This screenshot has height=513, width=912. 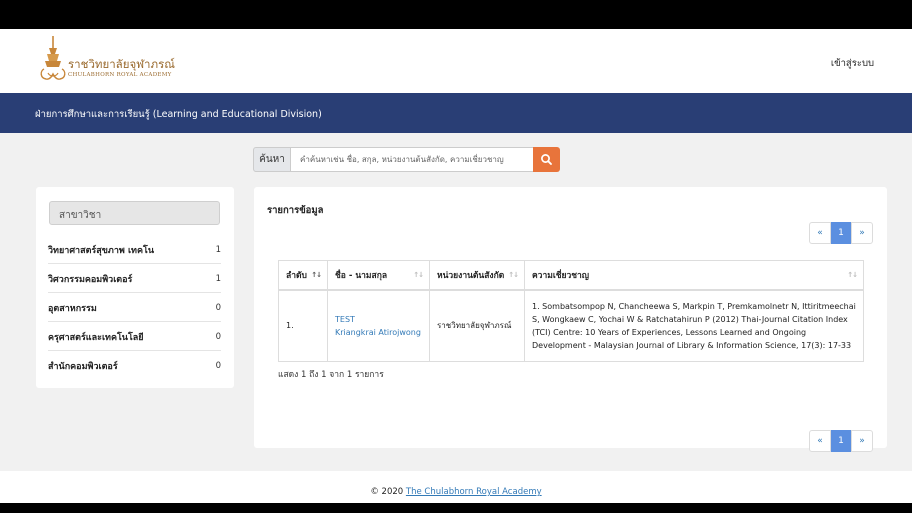 I want to click on footer: © 2020 The Chulabhorn Royal Academy, so click(x=456, y=487).